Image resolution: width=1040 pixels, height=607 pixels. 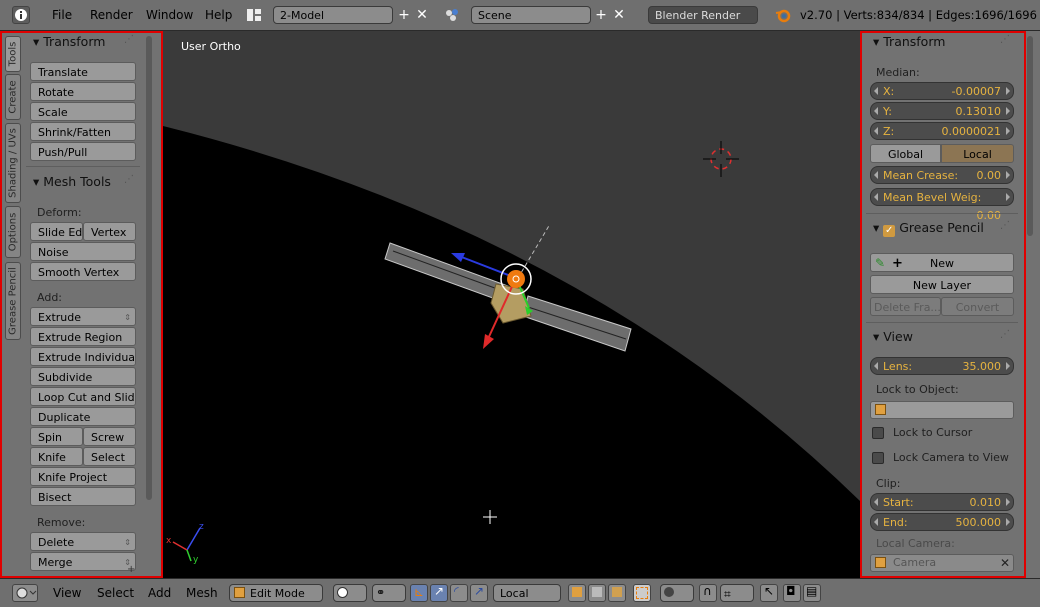 I want to click on rotate-button: Rotate, so click(x=83, y=91).